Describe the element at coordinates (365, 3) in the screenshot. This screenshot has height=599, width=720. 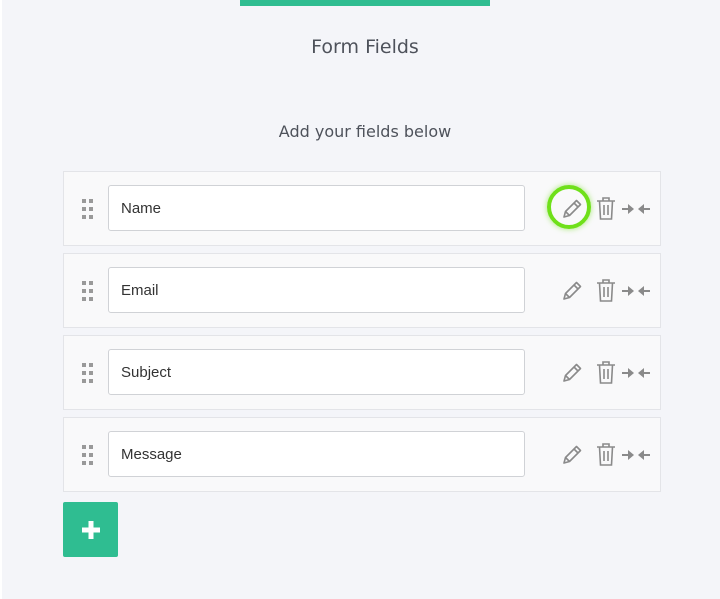
I see `progress-accent-bar` at that location.